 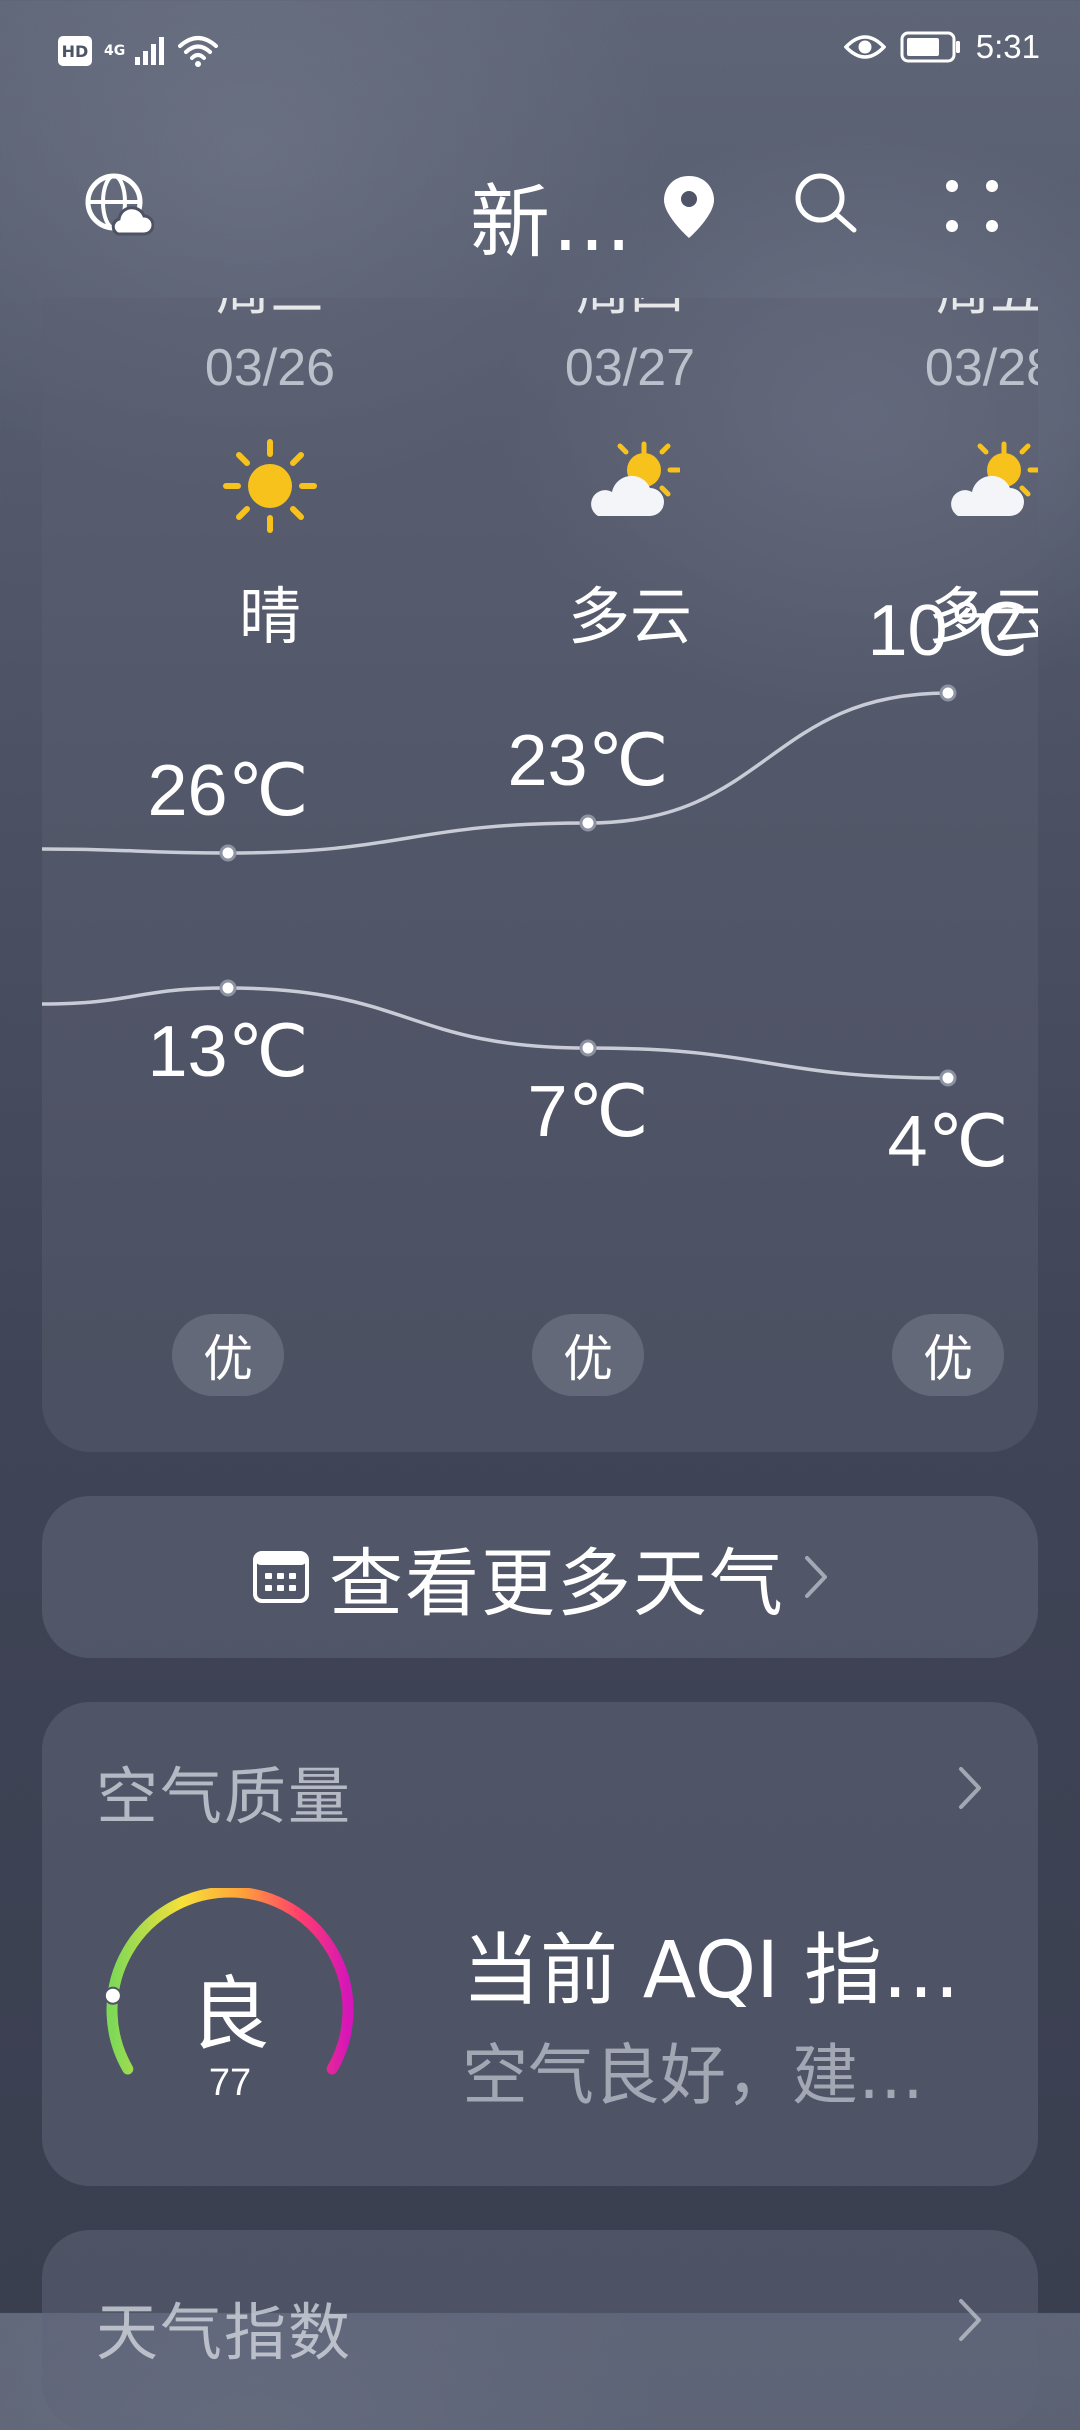 What do you see at coordinates (281, 1577) in the screenshot?
I see `calendar-icon` at bounding box center [281, 1577].